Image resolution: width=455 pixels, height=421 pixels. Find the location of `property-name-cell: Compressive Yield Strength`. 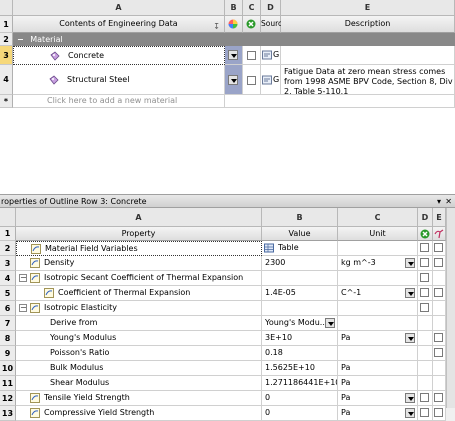

property-name-cell: Compressive Yield Strength is located at coordinates (139, 413).